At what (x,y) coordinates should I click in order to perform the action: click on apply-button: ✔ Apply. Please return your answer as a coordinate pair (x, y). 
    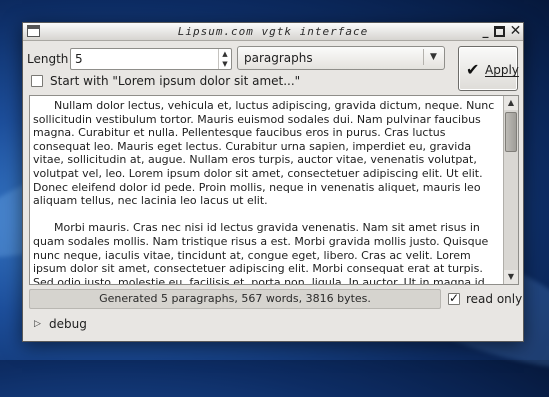
    Looking at the image, I should click on (488, 68).